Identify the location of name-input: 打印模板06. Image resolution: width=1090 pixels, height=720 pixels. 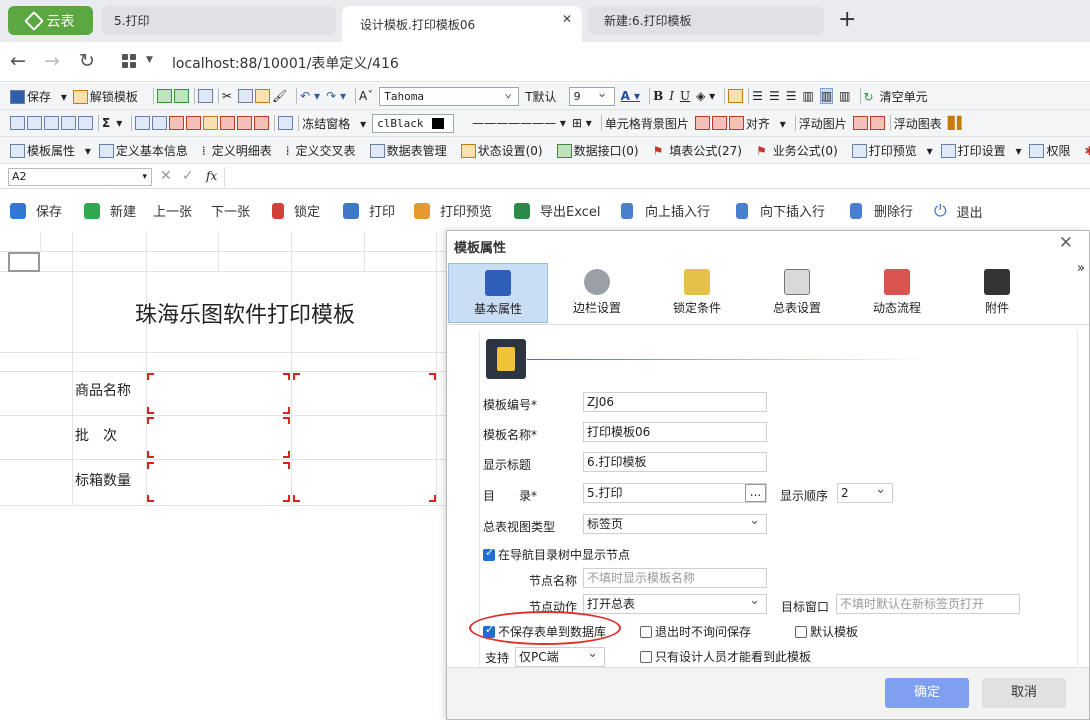
(675, 432).